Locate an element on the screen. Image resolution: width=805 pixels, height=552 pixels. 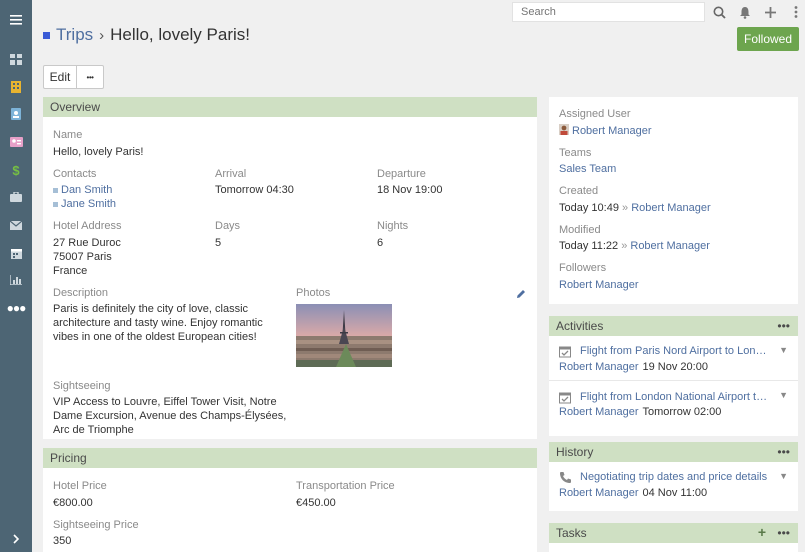
activity-title-link: Flight from Paris Nord Airport to London is located at coordinates (675, 351).